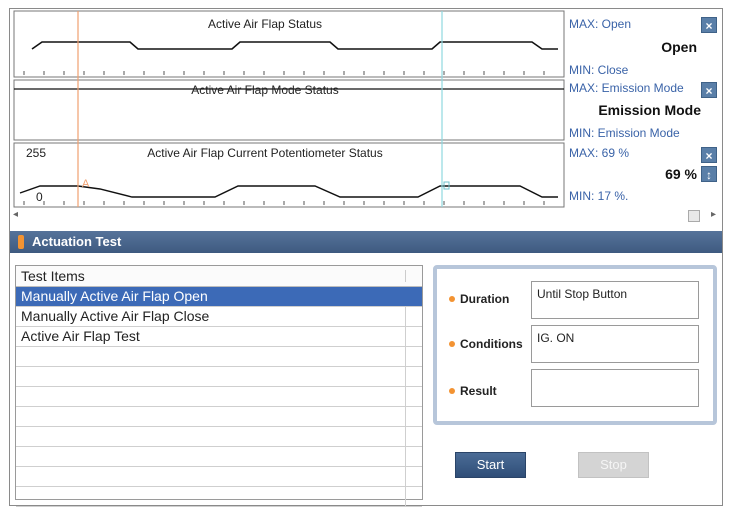 Image resolution: width=735 pixels, height=514 pixels. What do you see at coordinates (599, 70) in the screenshot?
I see `graph-panel-1-min: MIN: Close` at bounding box center [599, 70].